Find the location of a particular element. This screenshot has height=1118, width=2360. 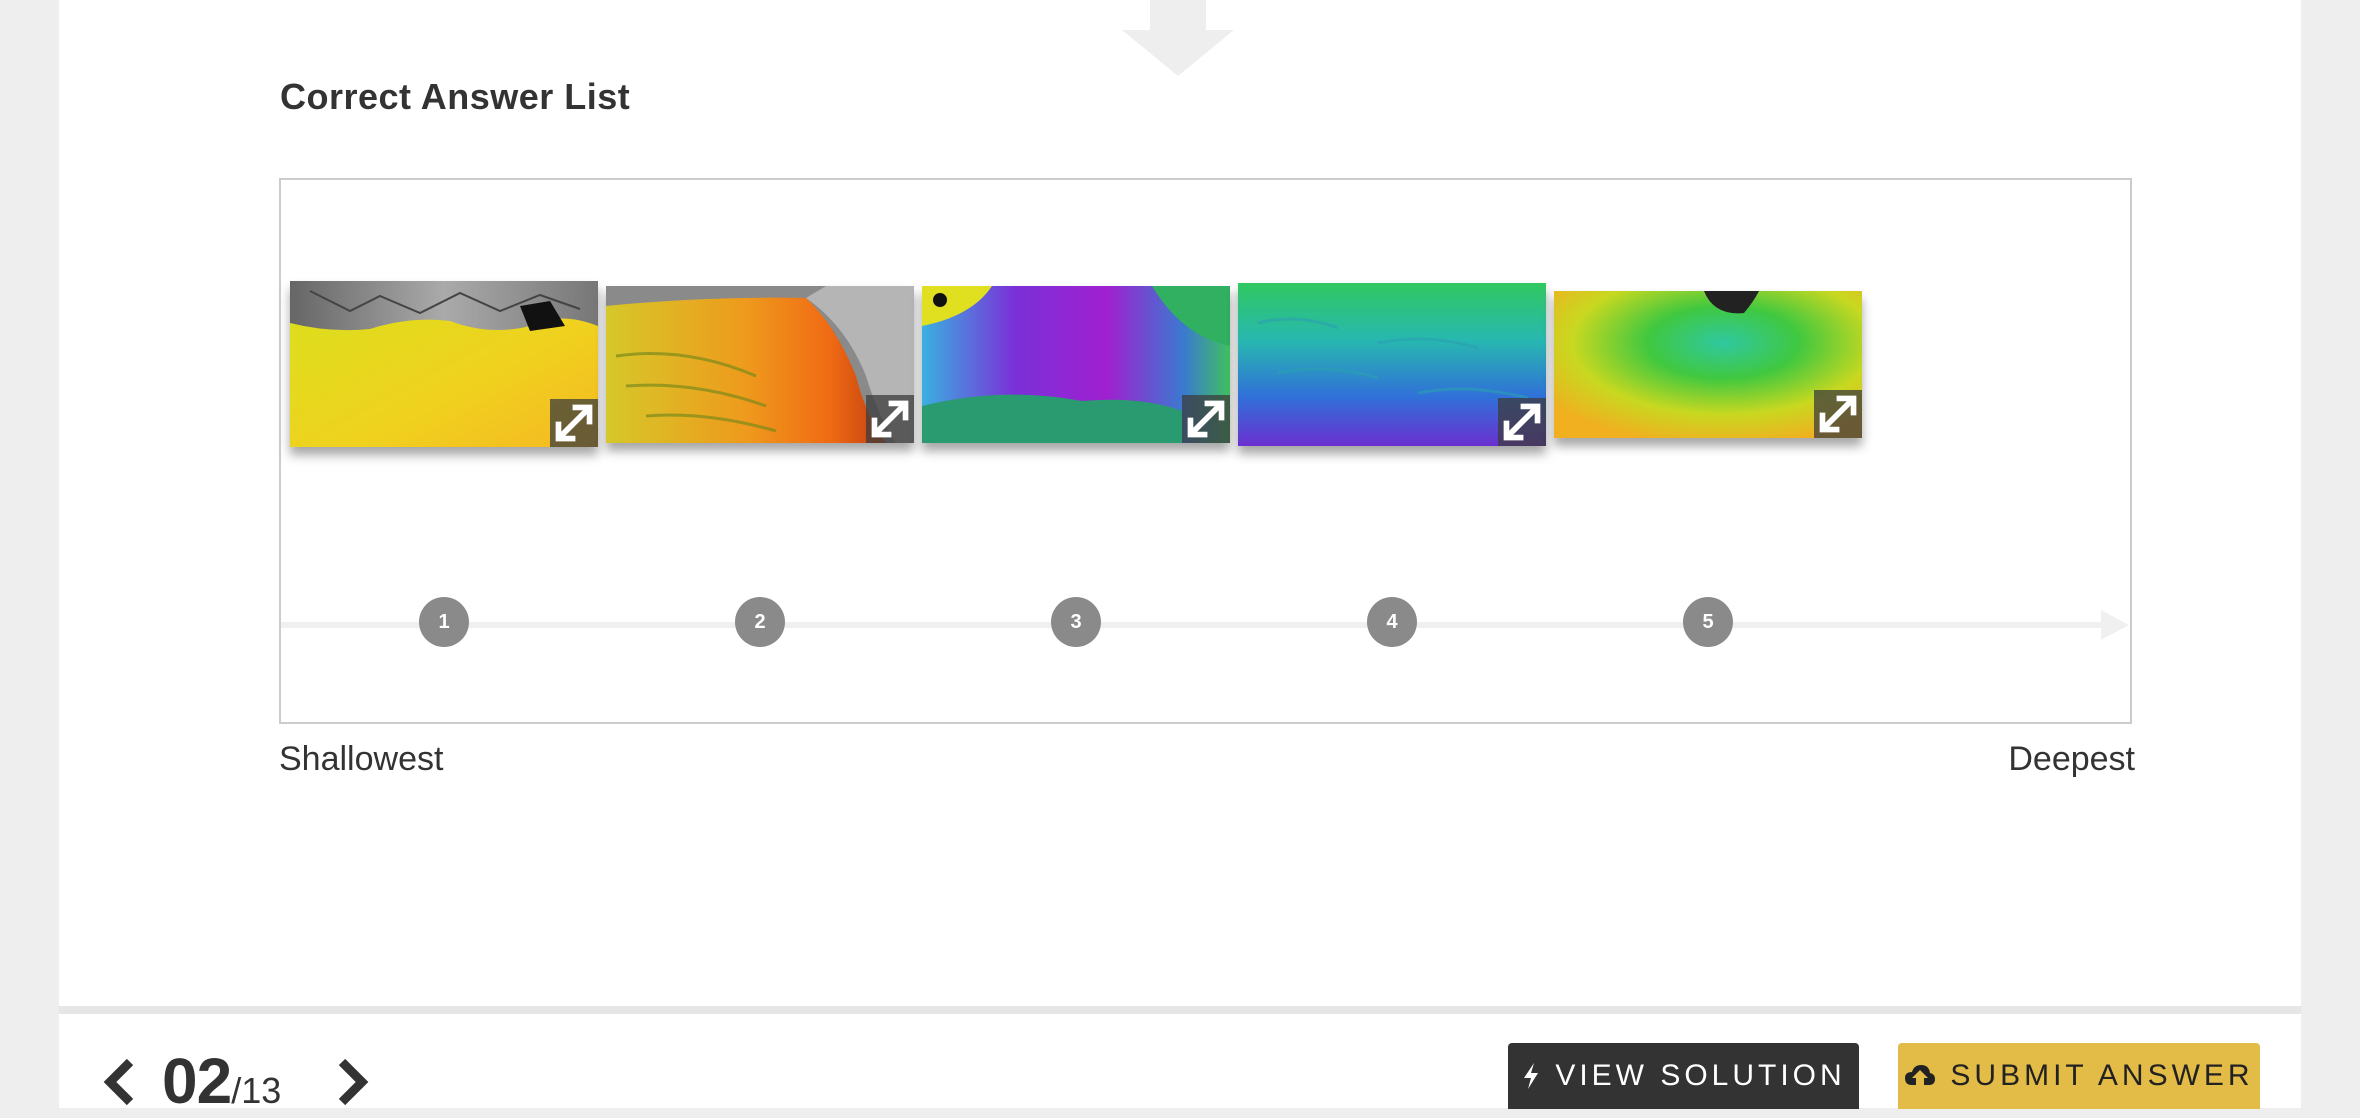

submit-answer-button: SUBMIT ANSWER is located at coordinates (2079, 1076).